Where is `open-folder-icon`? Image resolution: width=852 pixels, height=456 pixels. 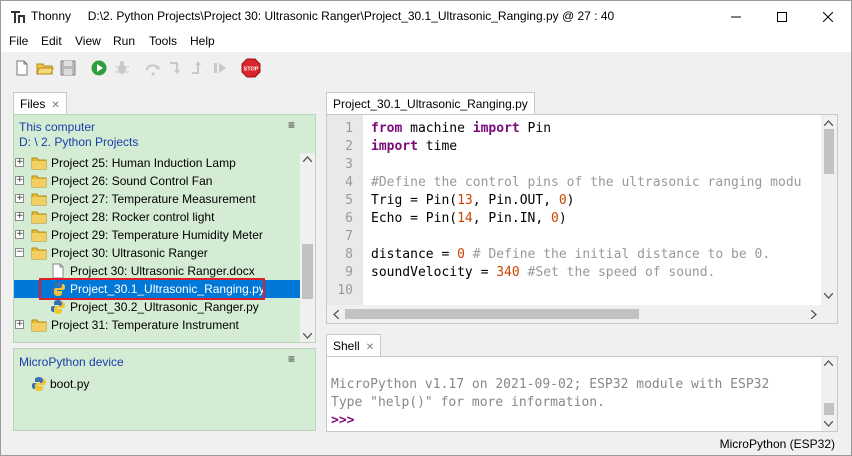
open-folder-icon is located at coordinates (45, 68).